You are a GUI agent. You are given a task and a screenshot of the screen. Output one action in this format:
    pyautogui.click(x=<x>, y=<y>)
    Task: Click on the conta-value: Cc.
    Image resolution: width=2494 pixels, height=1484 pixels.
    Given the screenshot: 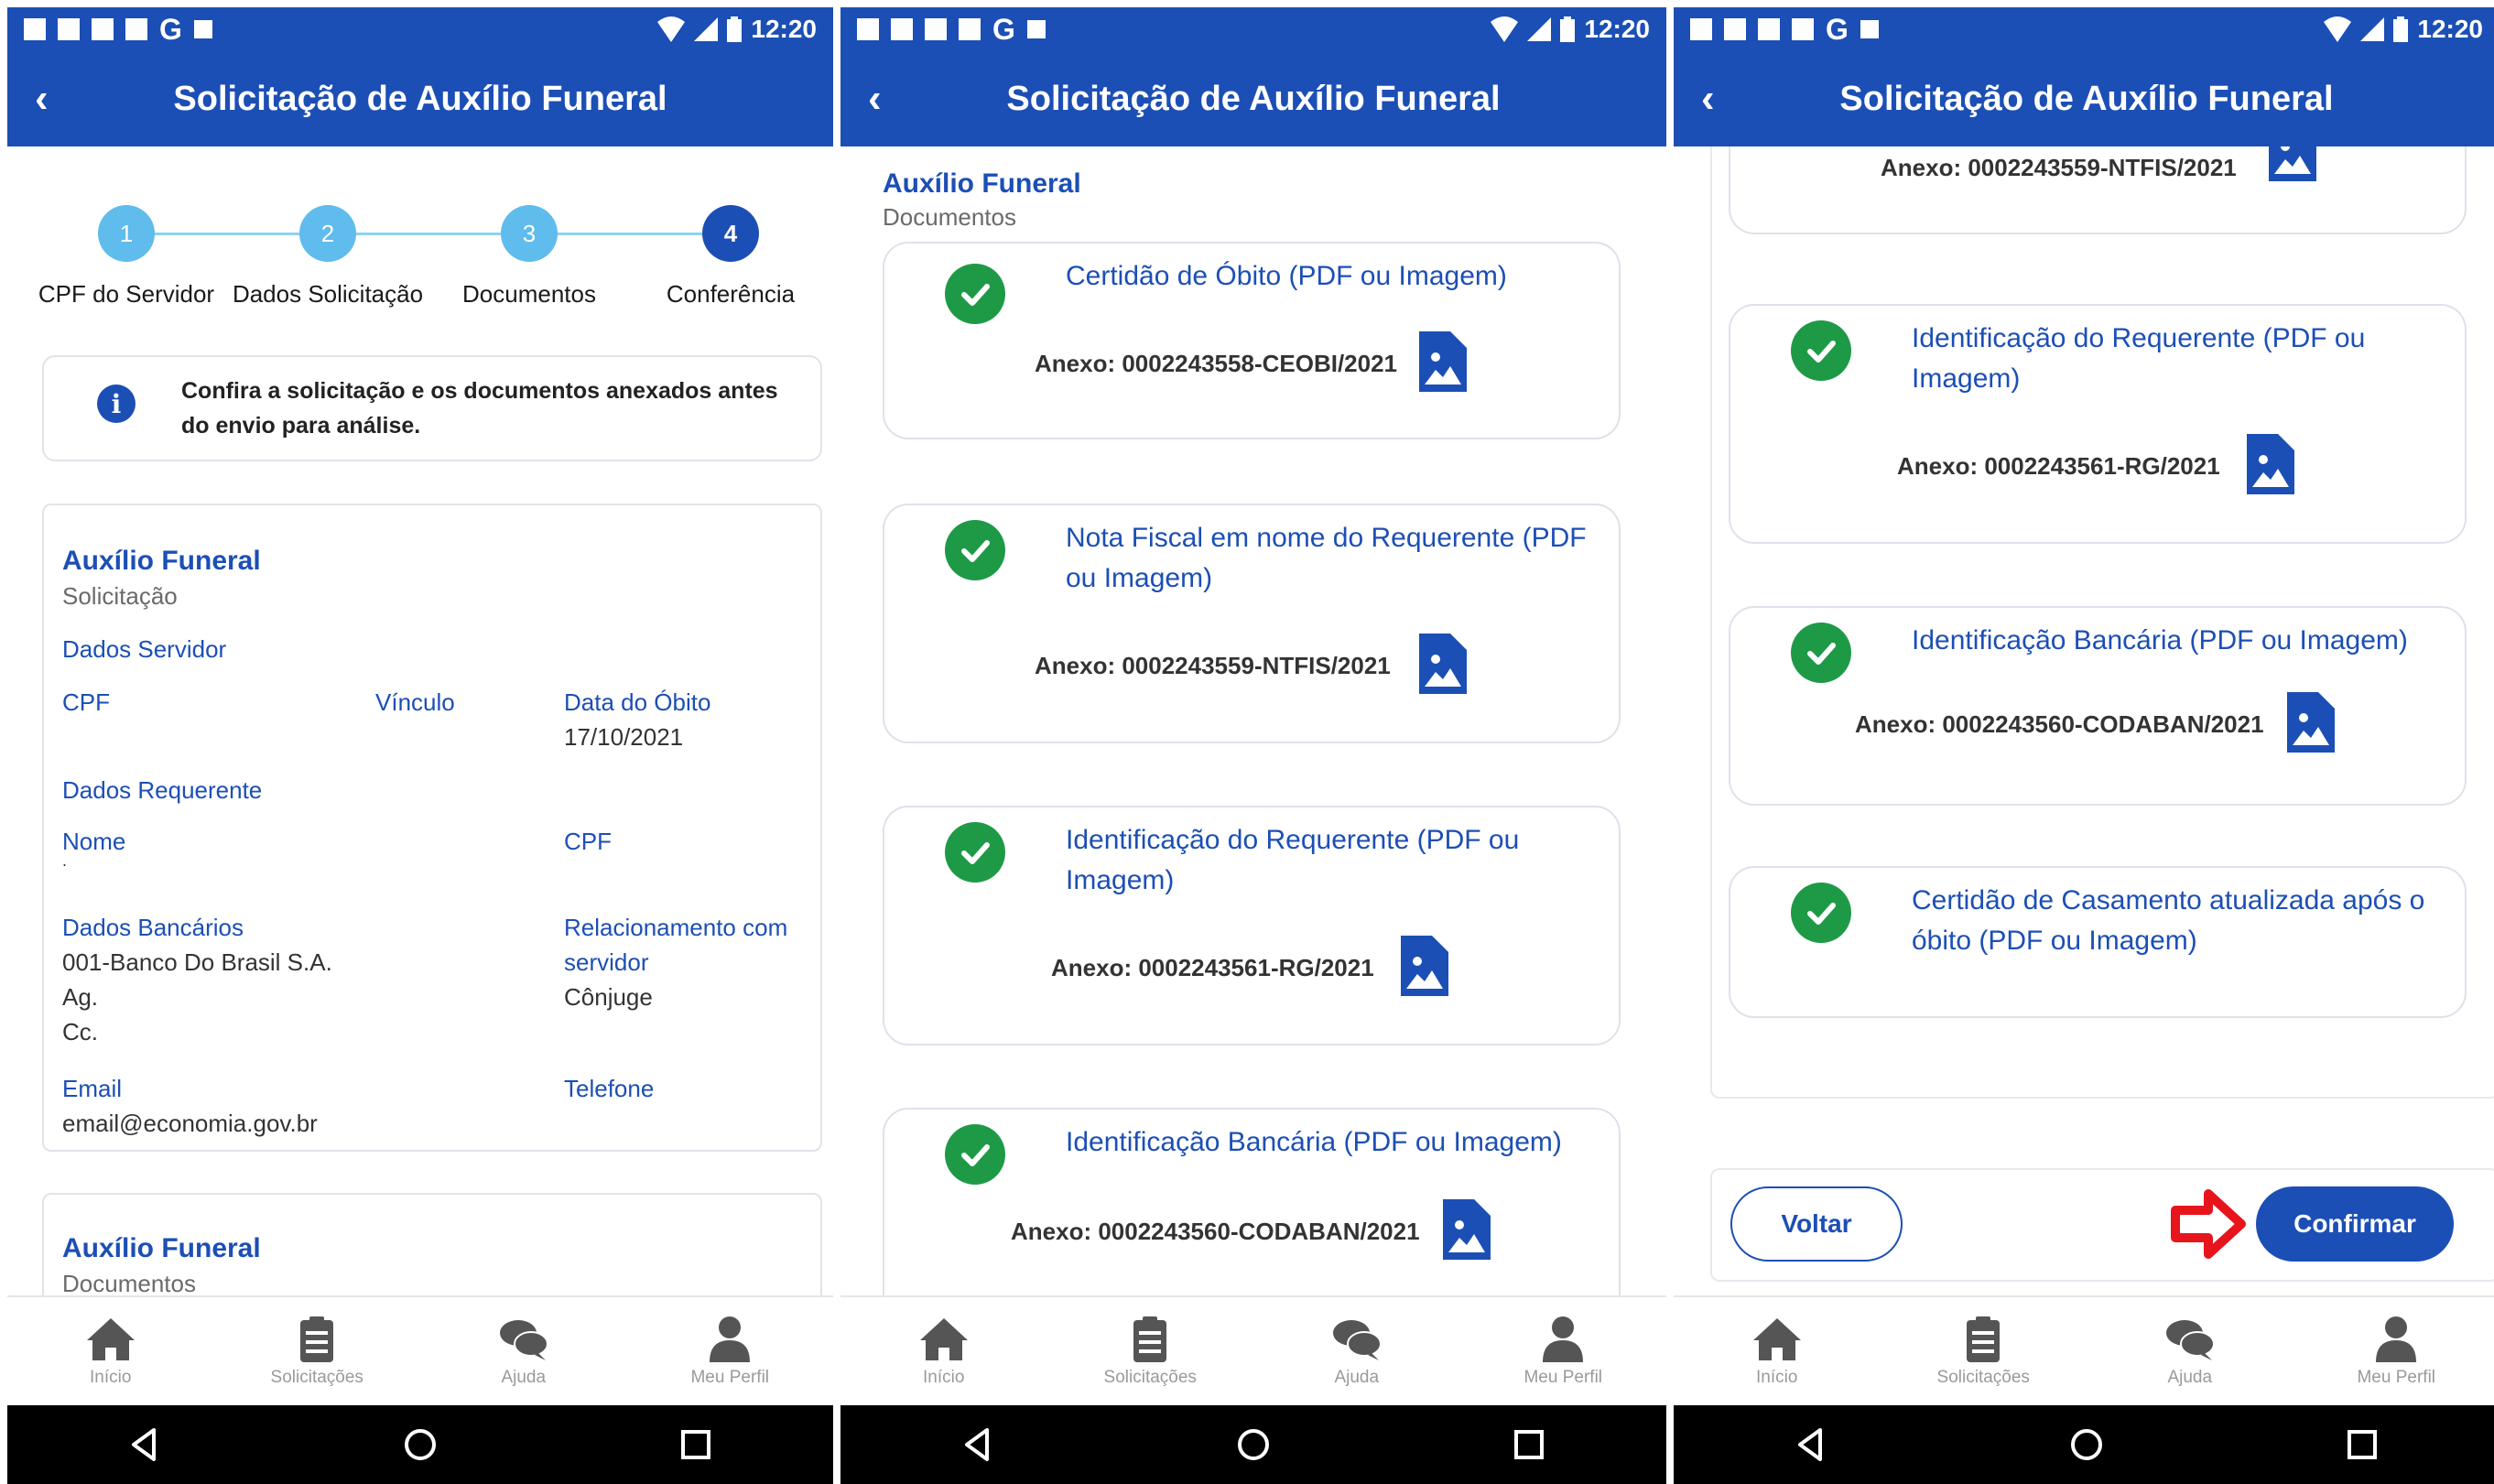 What is the action you would take?
    pyautogui.click(x=80, y=1031)
    